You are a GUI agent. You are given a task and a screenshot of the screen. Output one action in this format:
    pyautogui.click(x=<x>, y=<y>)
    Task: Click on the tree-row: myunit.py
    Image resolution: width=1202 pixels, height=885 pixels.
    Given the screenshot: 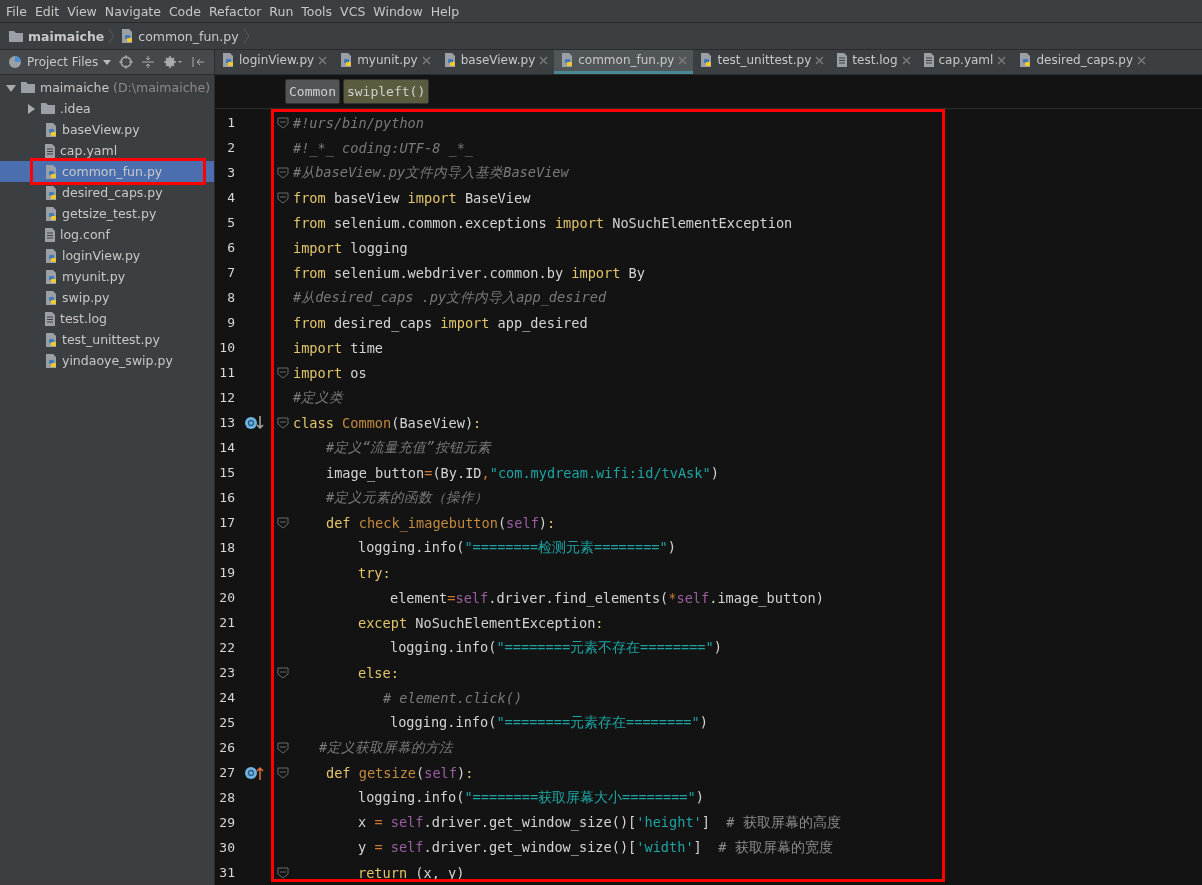 What is the action you would take?
    pyautogui.click(x=107, y=276)
    